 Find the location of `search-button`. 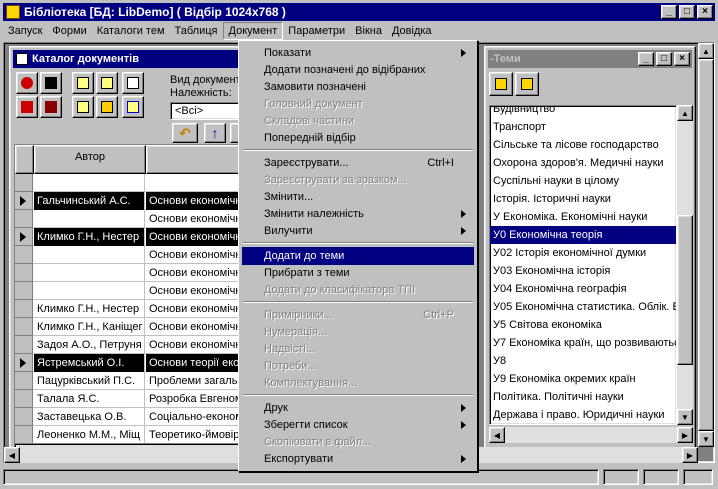

search-button is located at coordinates (51, 83).